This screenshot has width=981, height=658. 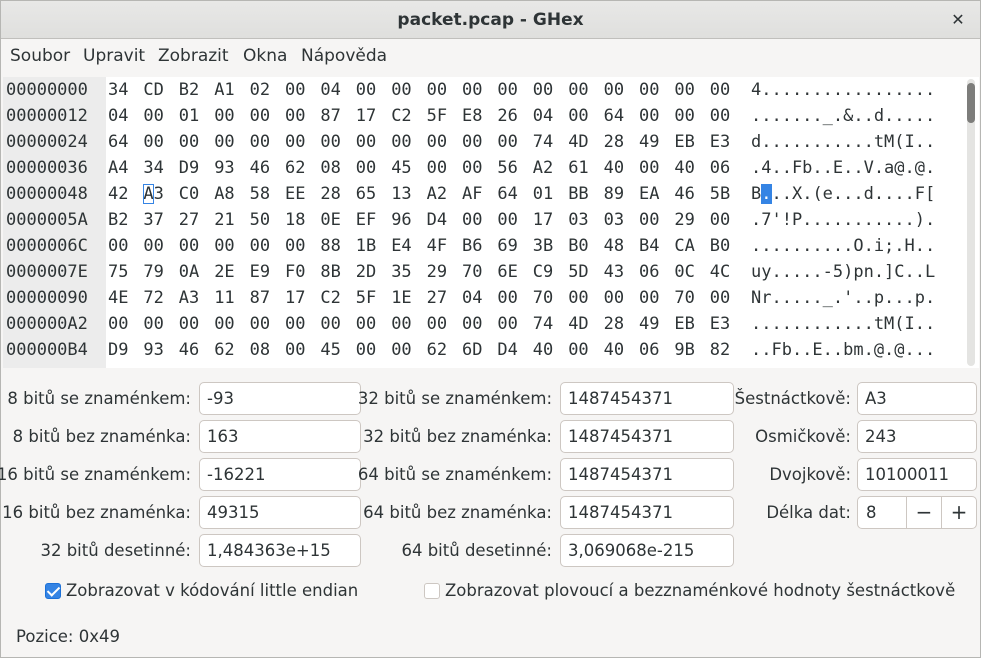 What do you see at coordinates (189, 194) in the screenshot?
I see `hex-byte: C0` at bounding box center [189, 194].